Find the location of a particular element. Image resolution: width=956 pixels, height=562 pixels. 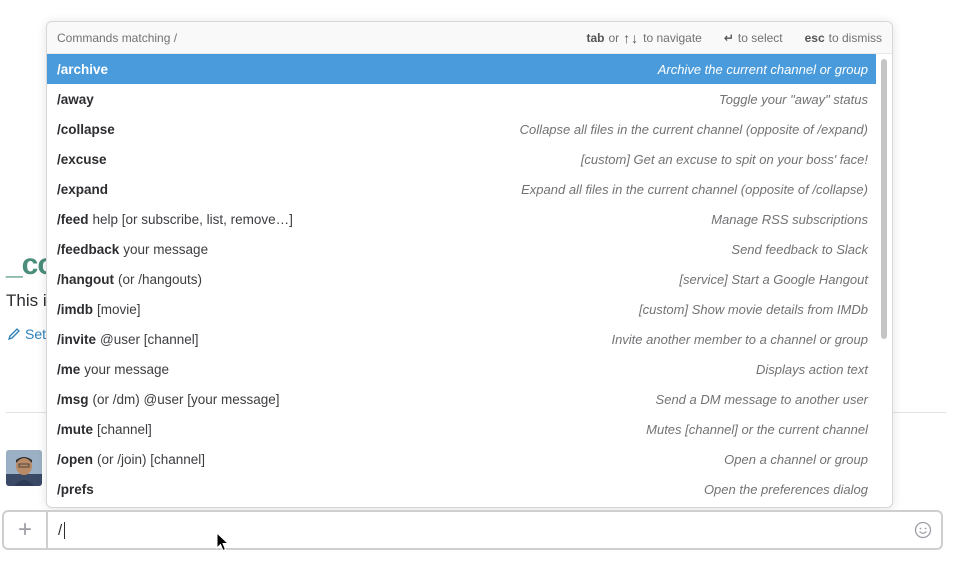

arrow-keys-icon: ↑↓ is located at coordinates (631, 37).